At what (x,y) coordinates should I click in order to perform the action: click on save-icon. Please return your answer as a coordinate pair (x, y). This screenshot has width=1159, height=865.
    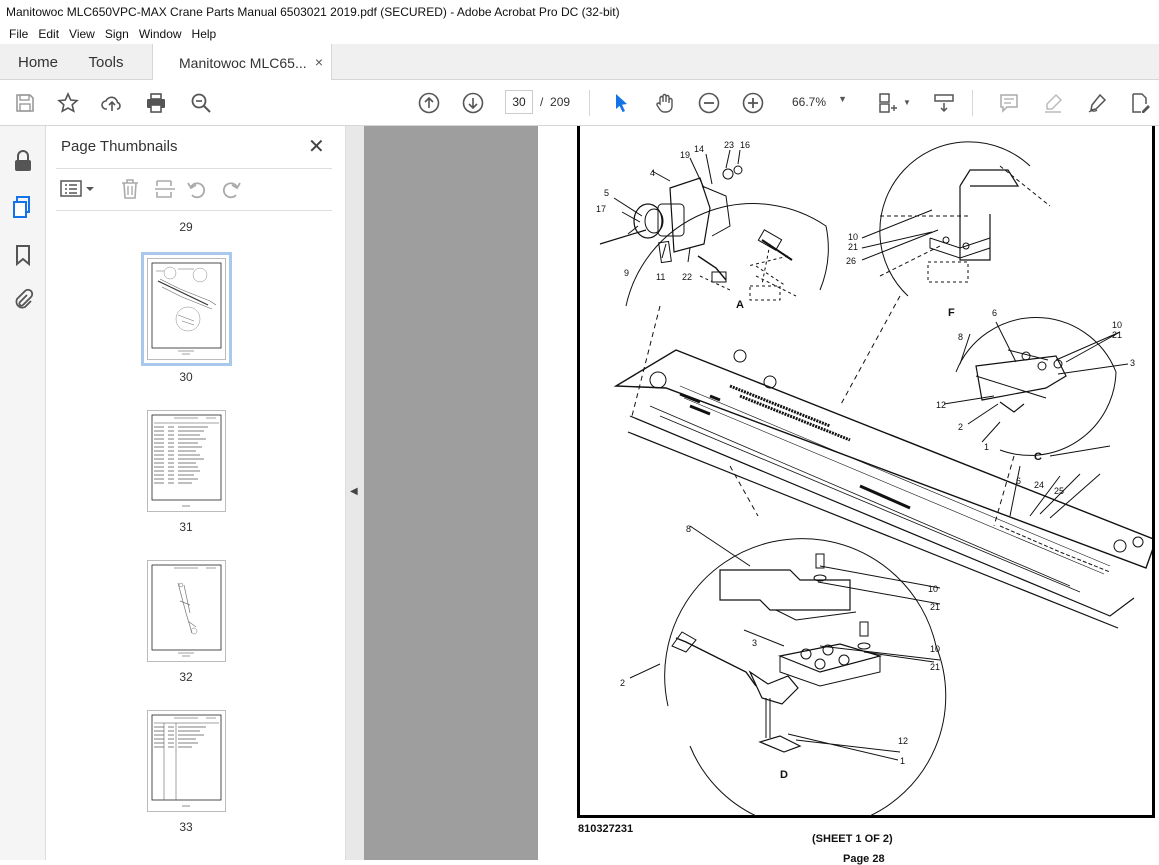
    Looking at the image, I should click on (25, 103).